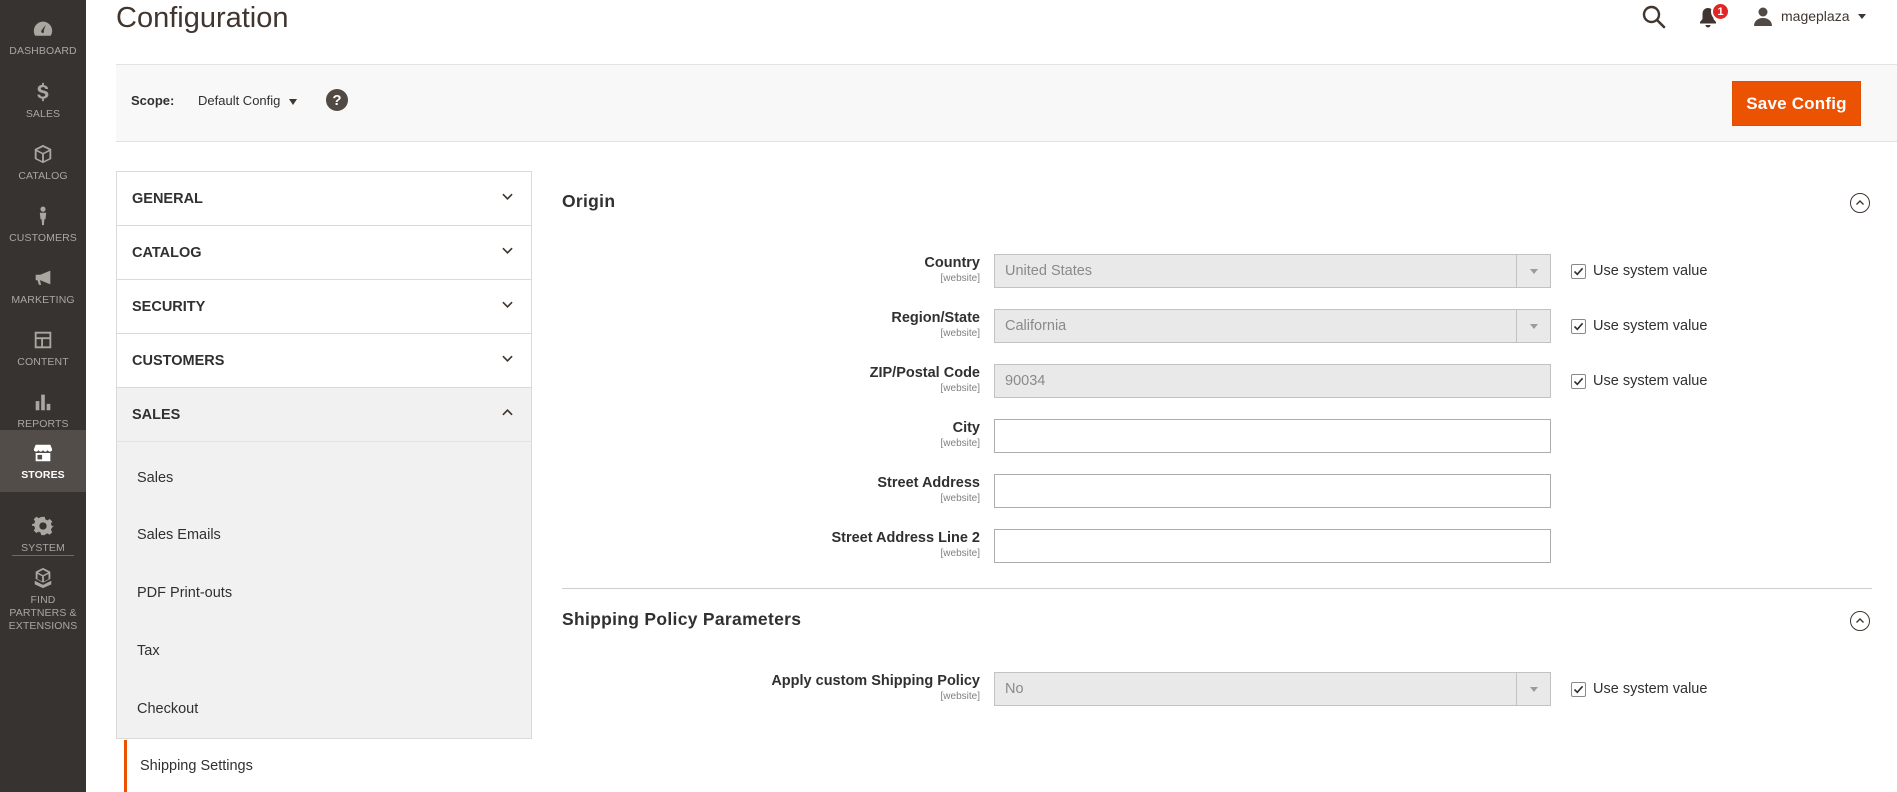 The image size is (1897, 792). I want to click on zip-input: 90034, so click(1272, 381).